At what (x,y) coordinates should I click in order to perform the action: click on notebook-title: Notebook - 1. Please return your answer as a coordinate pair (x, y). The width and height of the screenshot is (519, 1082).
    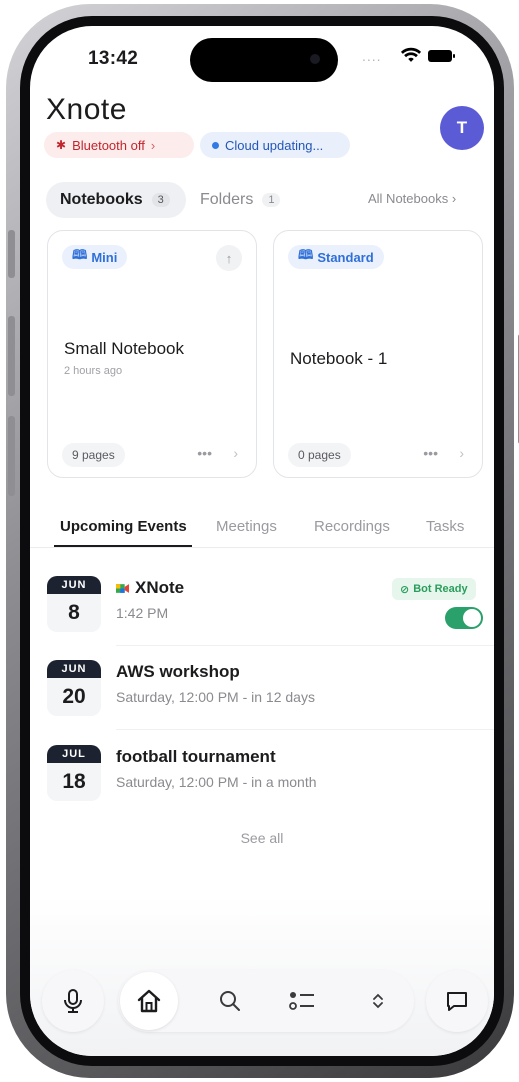
    Looking at the image, I should click on (339, 358).